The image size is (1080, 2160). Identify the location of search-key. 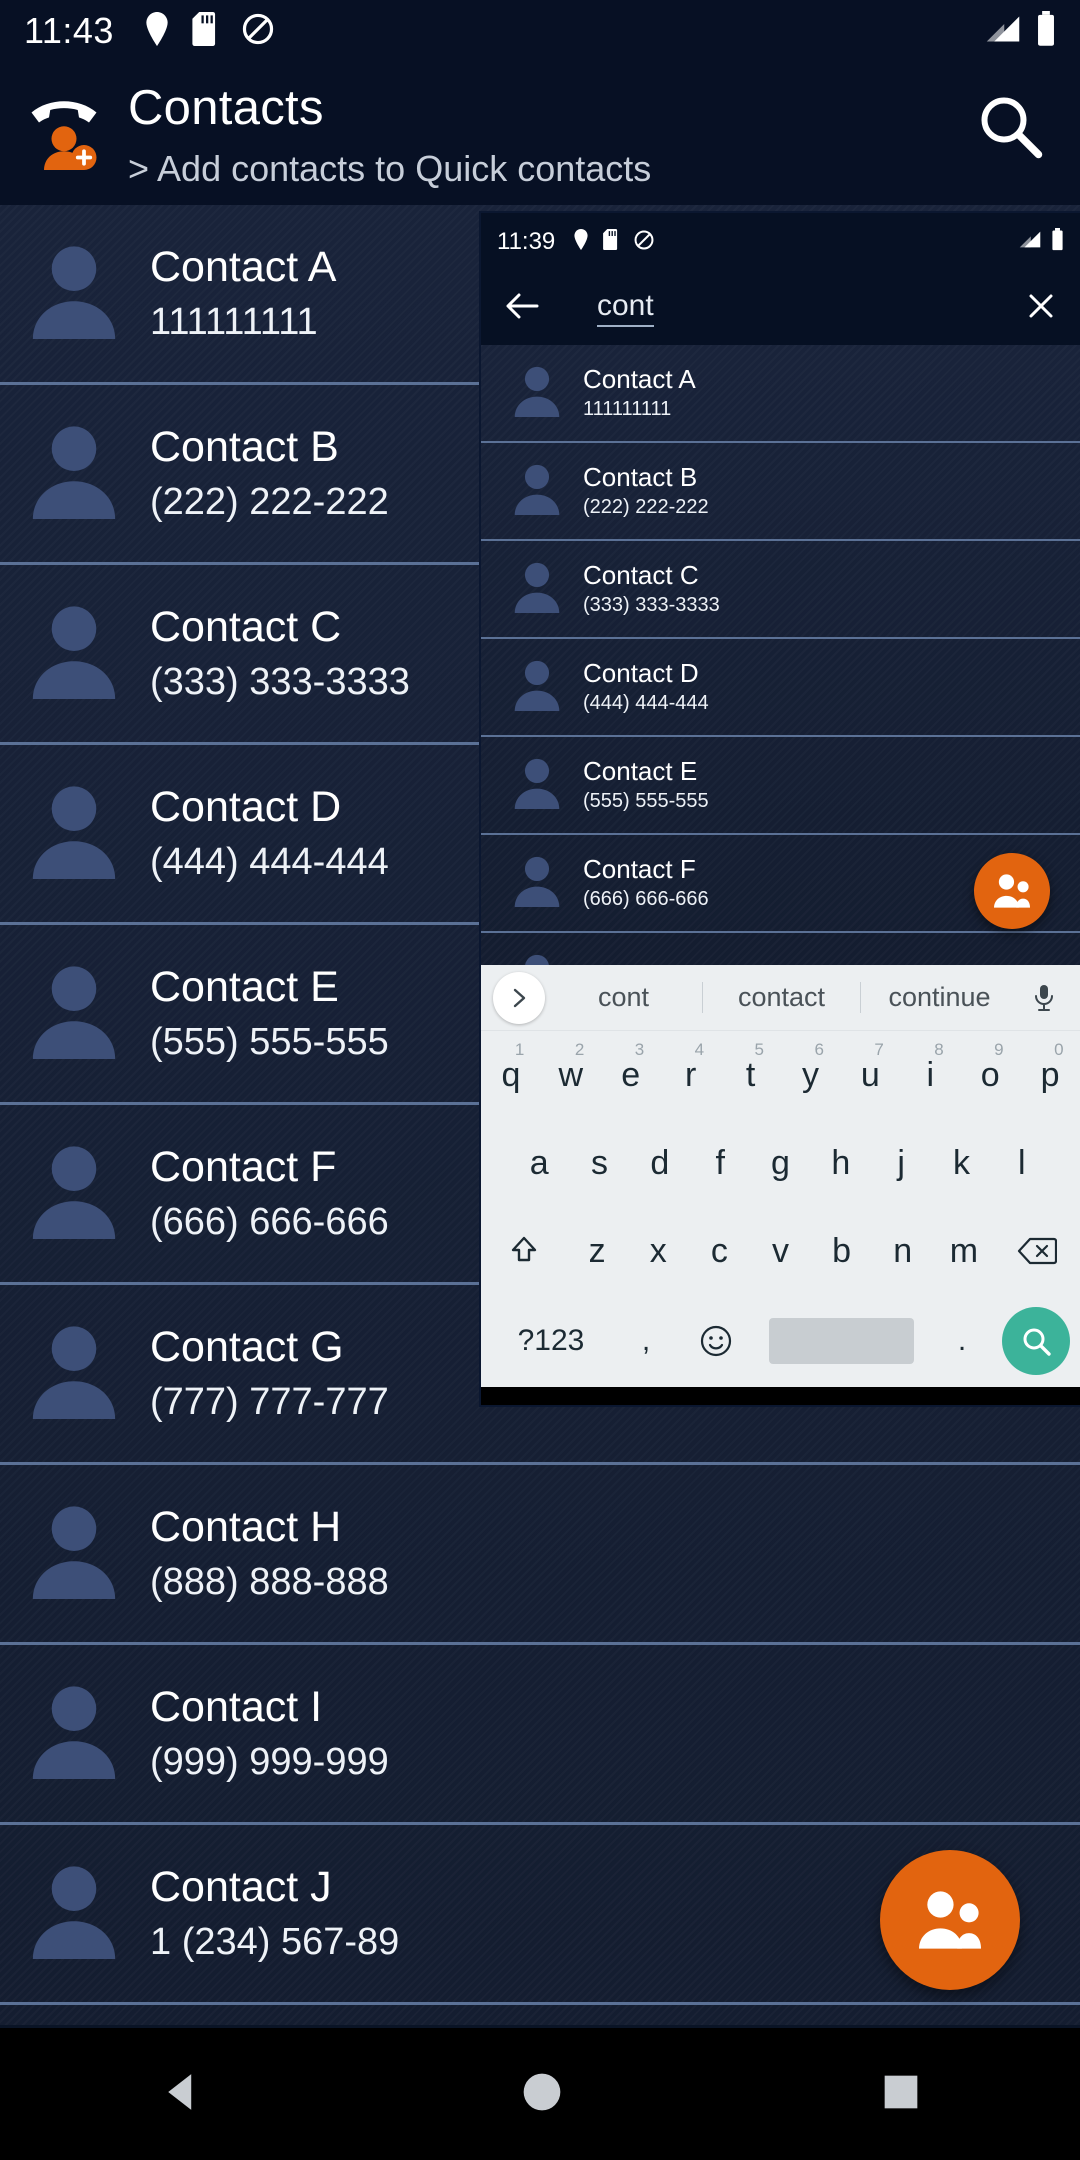
(1036, 1341).